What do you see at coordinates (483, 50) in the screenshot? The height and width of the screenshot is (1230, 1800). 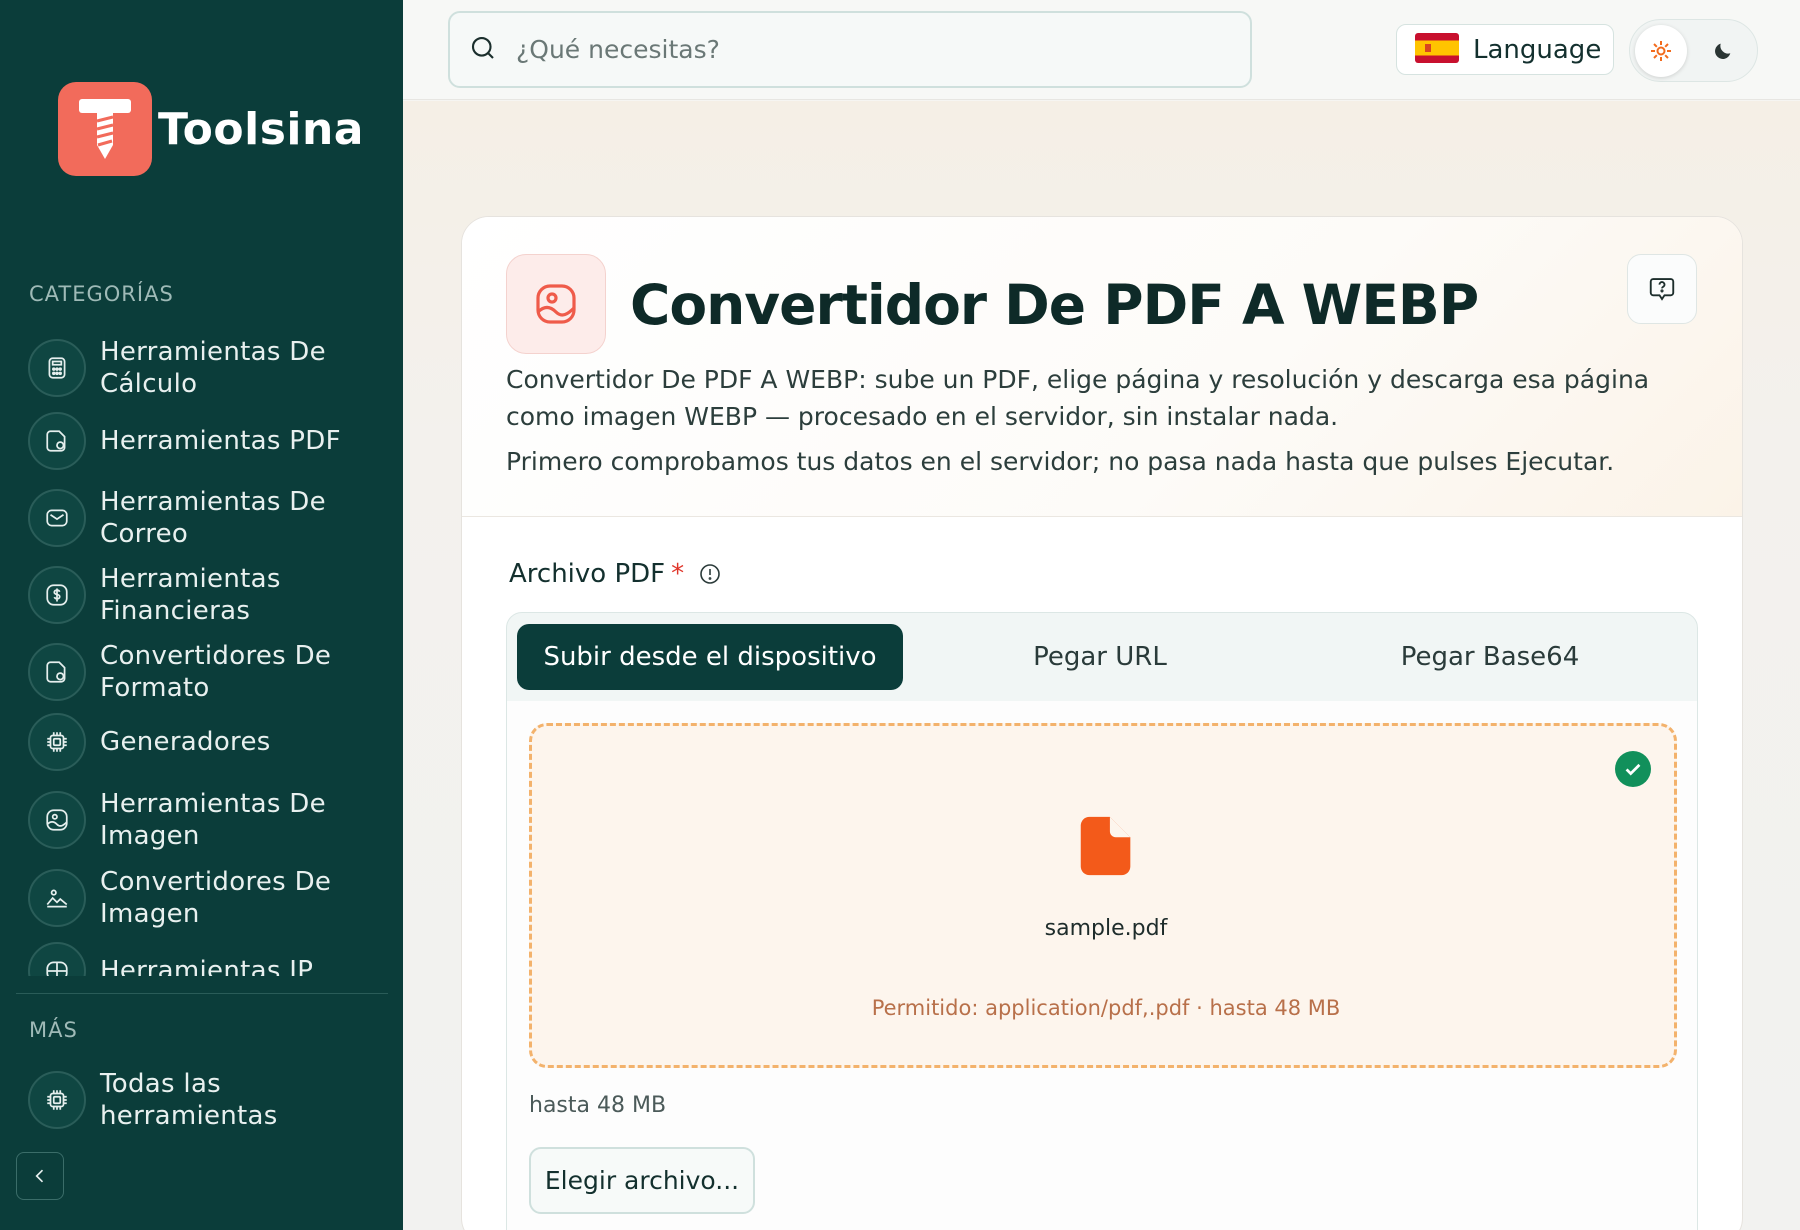 I see `search-icon` at bounding box center [483, 50].